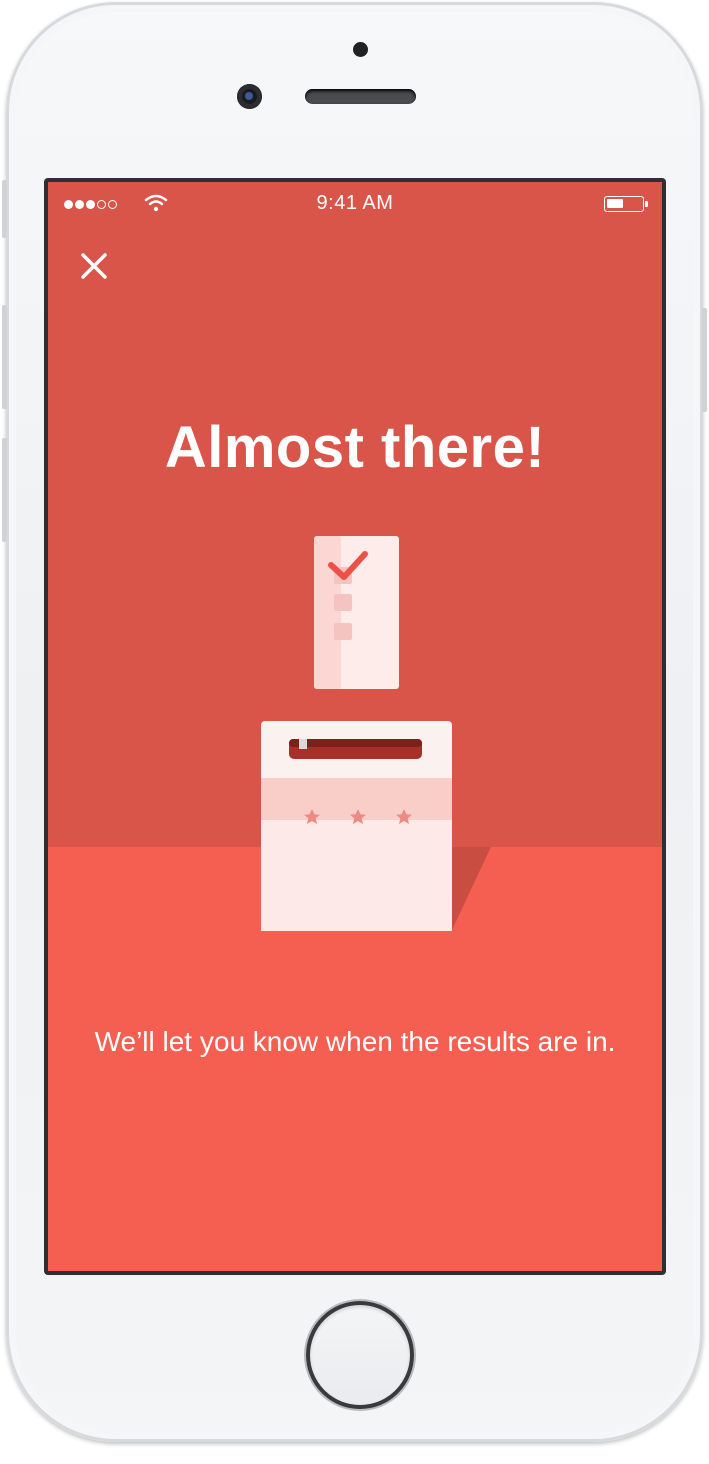 This screenshot has height=1464, width=709. What do you see at coordinates (4, 357) in the screenshot?
I see `volume-up-button` at bounding box center [4, 357].